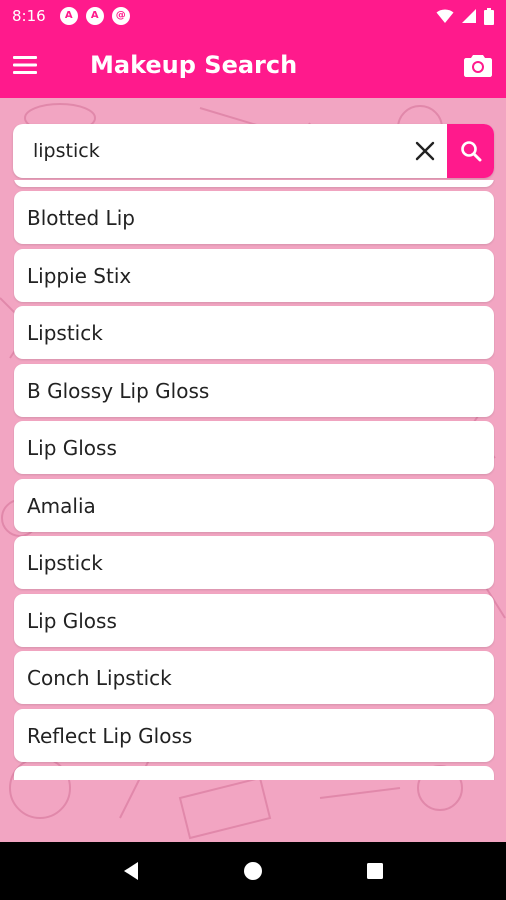 Image resolution: width=506 pixels, height=900 pixels. What do you see at coordinates (445, 16) in the screenshot?
I see `wifi-icon` at bounding box center [445, 16].